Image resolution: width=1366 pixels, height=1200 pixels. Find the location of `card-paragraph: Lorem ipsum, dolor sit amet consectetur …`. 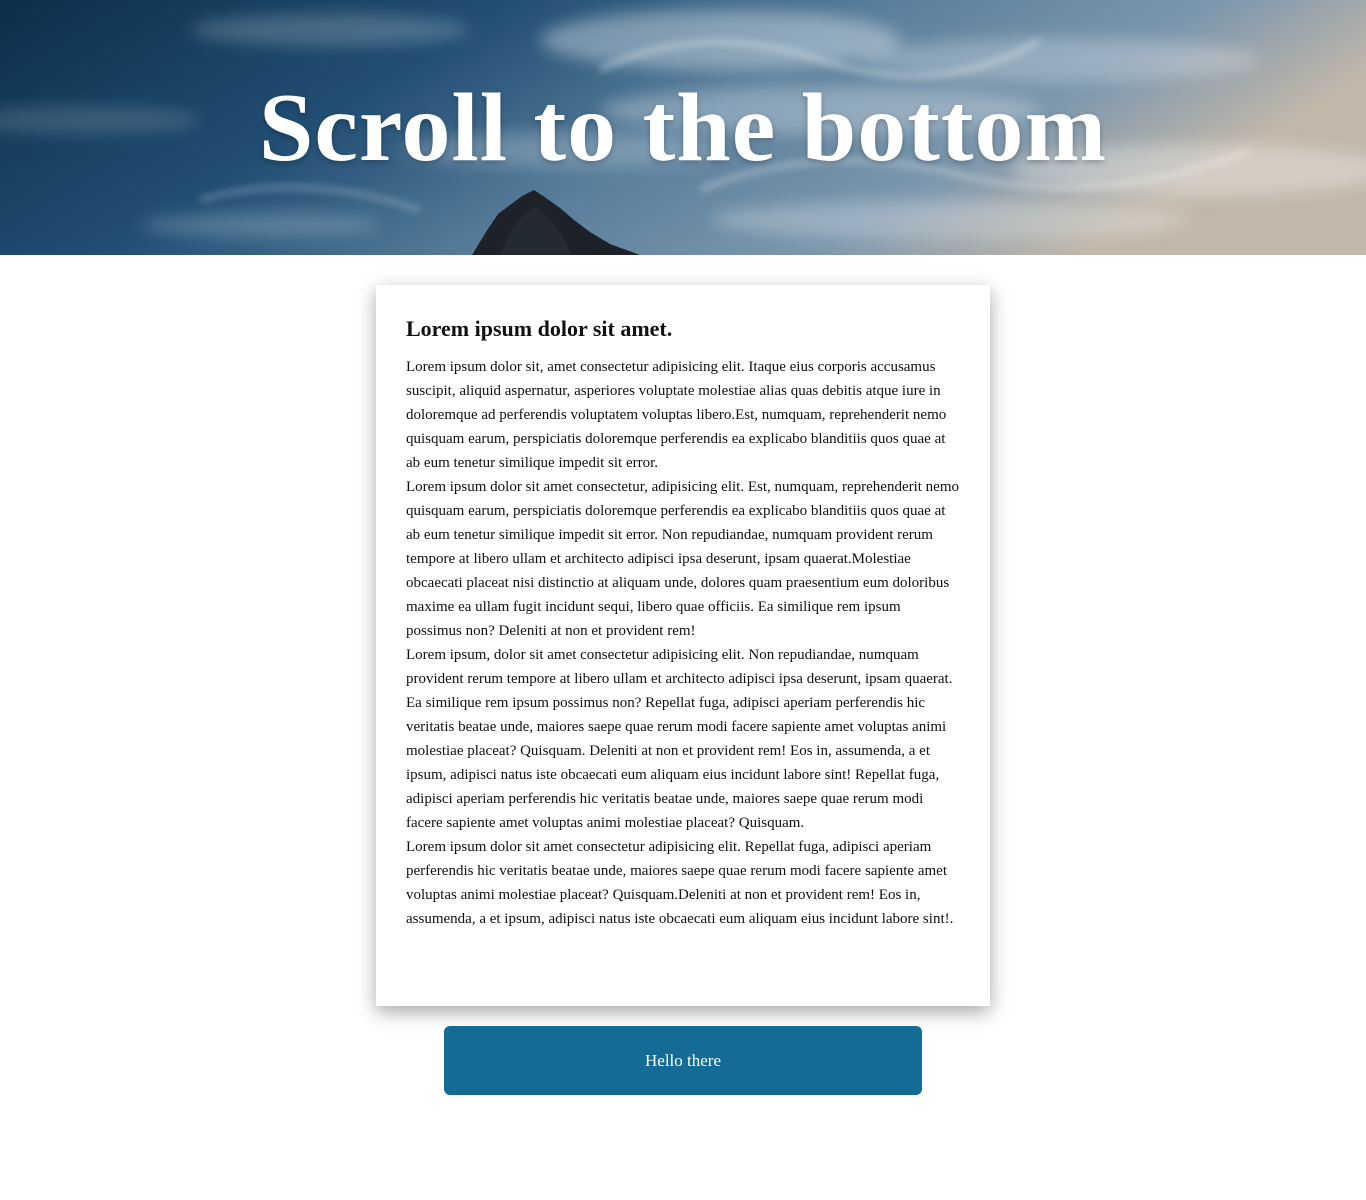

card-paragraph: Lorem ipsum, dolor sit amet consectetur … is located at coordinates (679, 739).